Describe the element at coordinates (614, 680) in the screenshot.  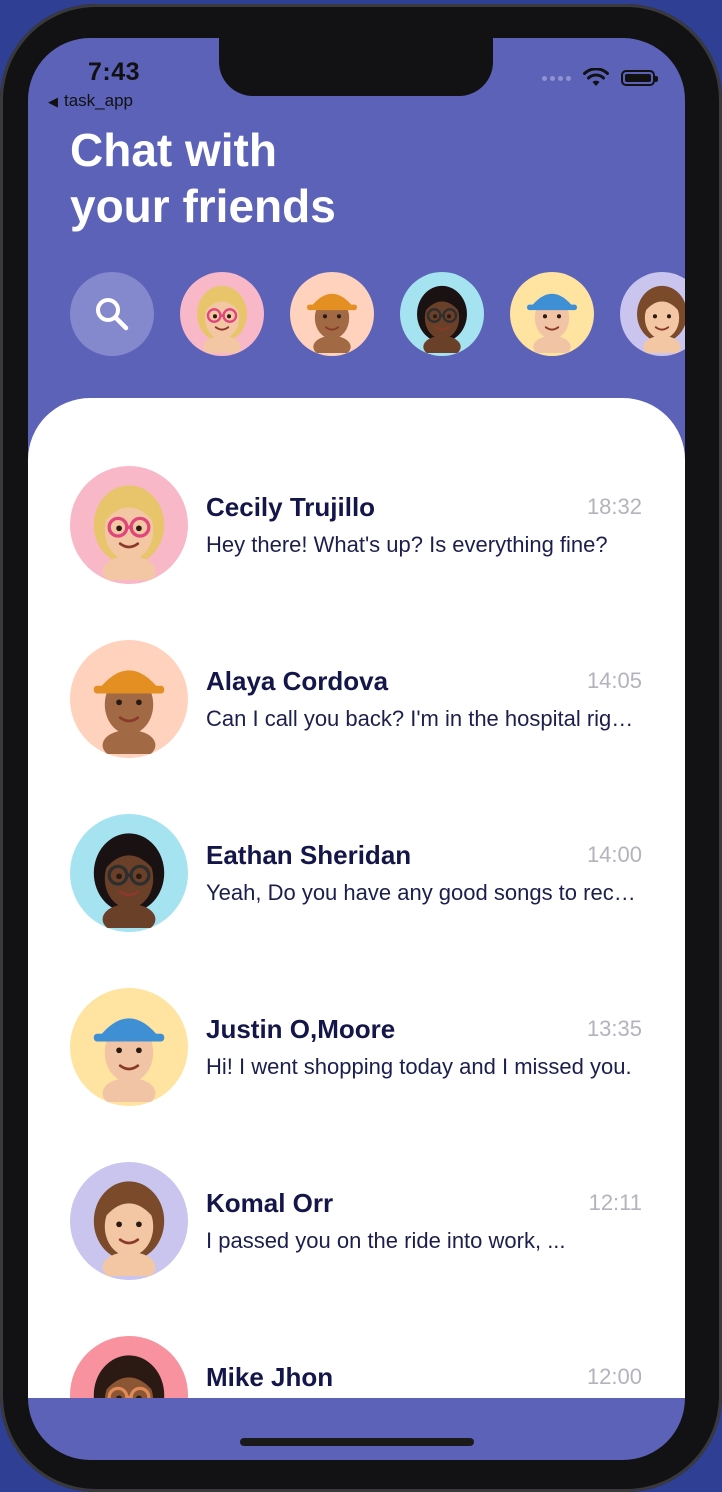
I see `message-time: 14:05` at that location.